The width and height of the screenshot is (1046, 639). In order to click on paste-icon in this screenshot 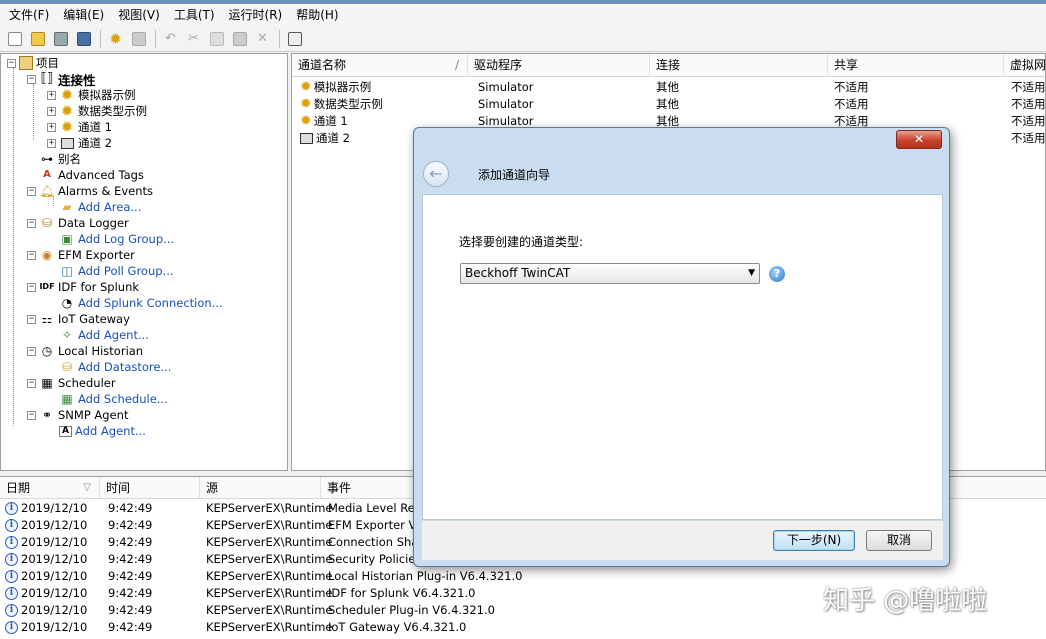, I will do `click(239, 39)`.